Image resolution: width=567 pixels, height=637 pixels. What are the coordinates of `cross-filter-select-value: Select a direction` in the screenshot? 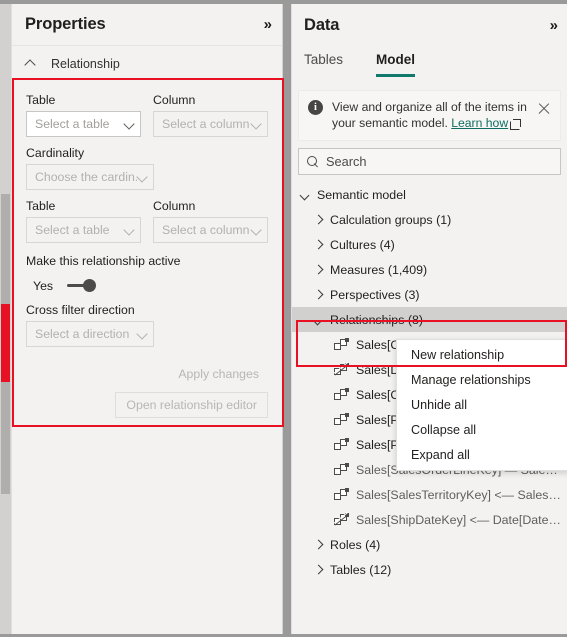 It's located at (82, 334).